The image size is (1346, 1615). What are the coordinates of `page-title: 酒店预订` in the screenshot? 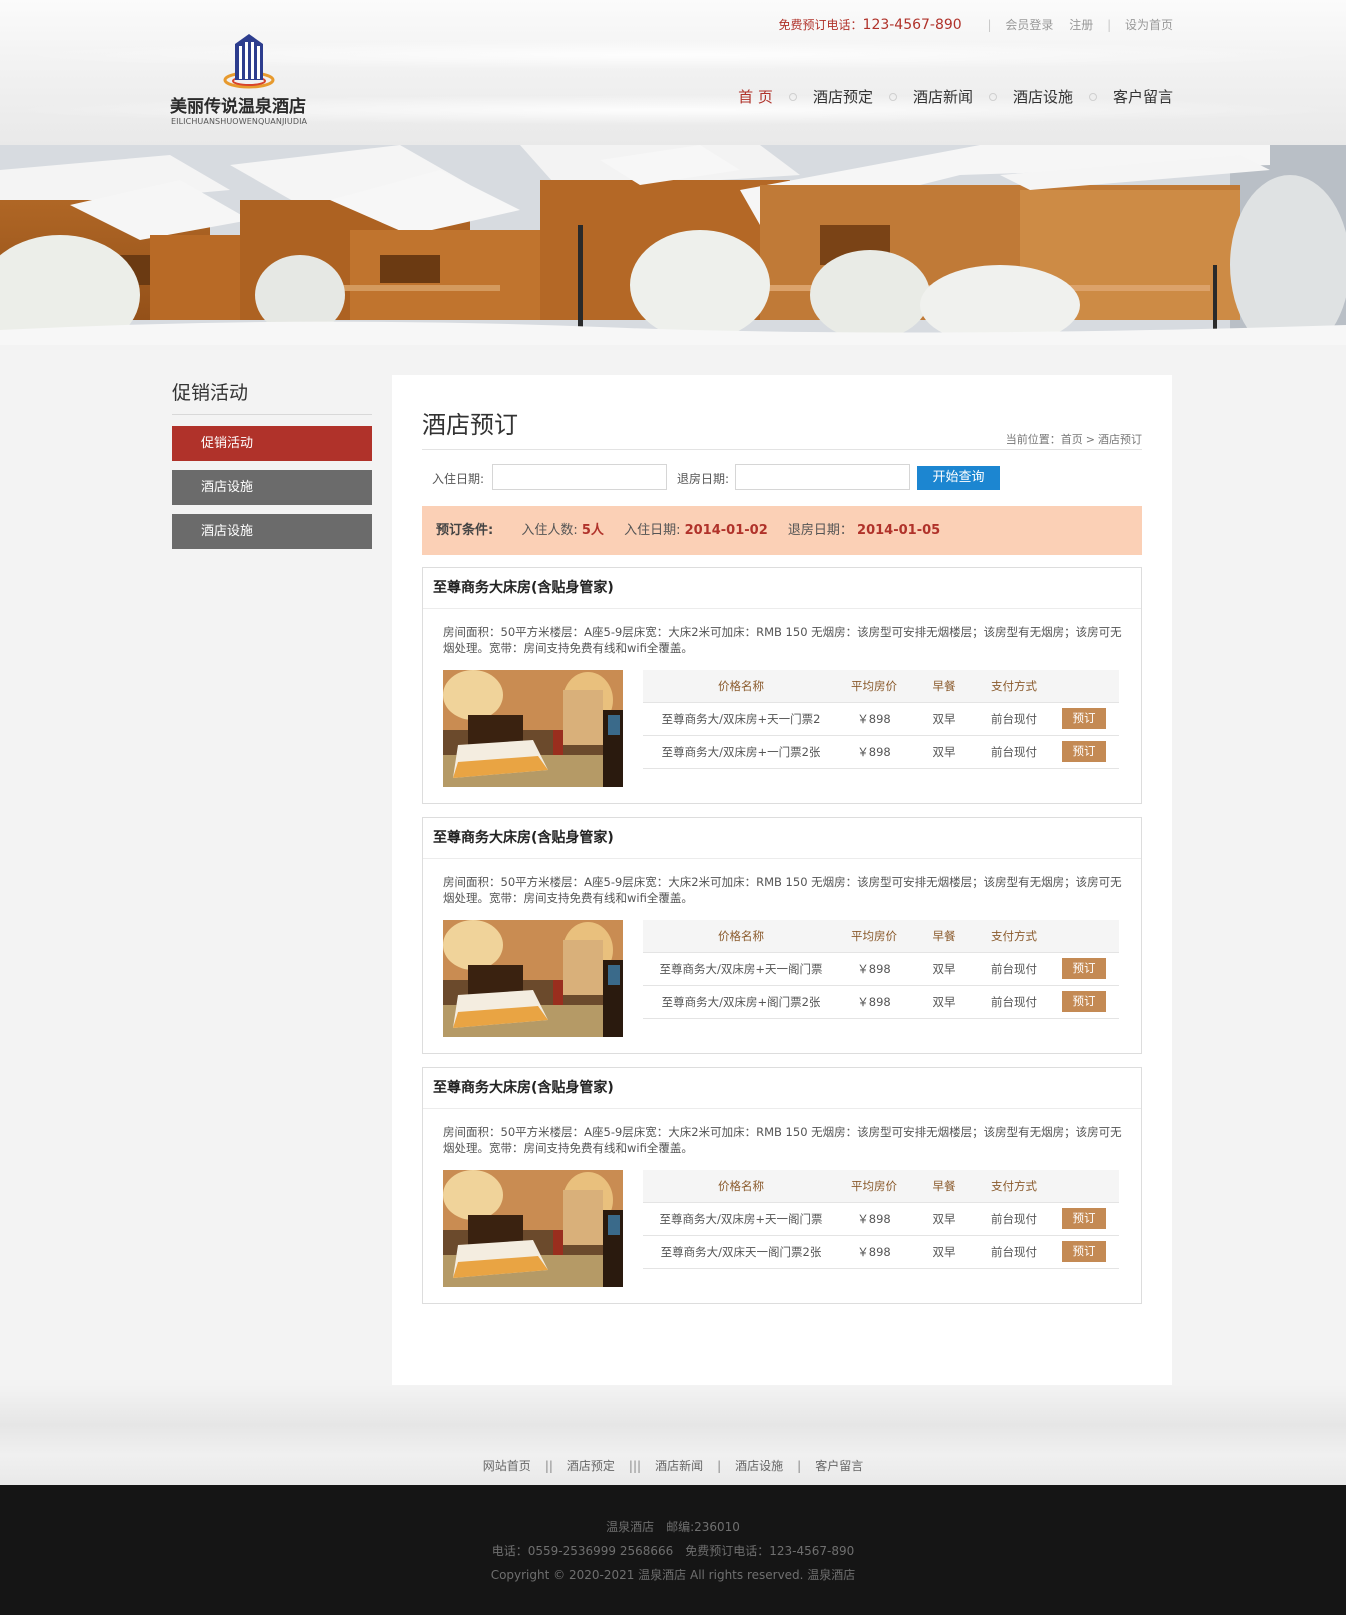 It's located at (470, 425).